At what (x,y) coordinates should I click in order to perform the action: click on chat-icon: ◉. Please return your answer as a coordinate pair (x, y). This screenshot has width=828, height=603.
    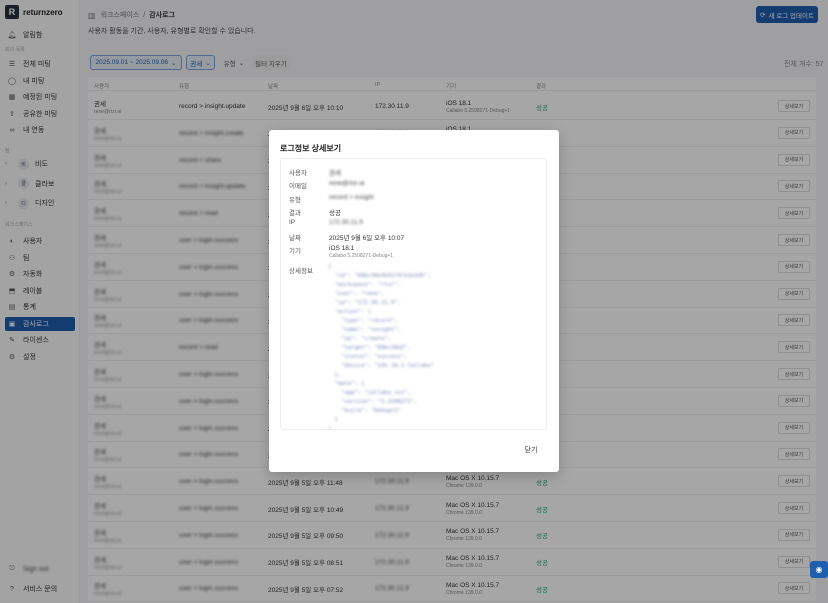
    Looking at the image, I should click on (819, 569).